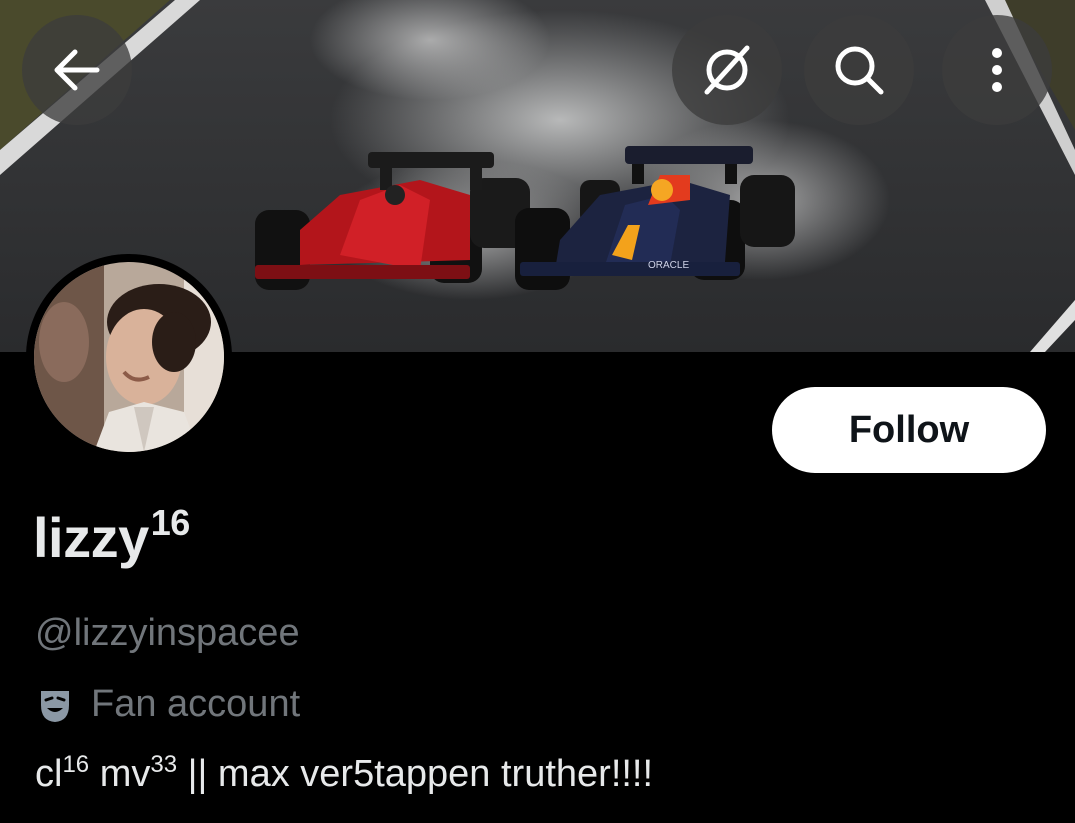 This screenshot has width=1075, height=823. What do you see at coordinates (170, 522) in the screenshot?
I see `display-name-superscript: 16` at bounding box center [170, 522].